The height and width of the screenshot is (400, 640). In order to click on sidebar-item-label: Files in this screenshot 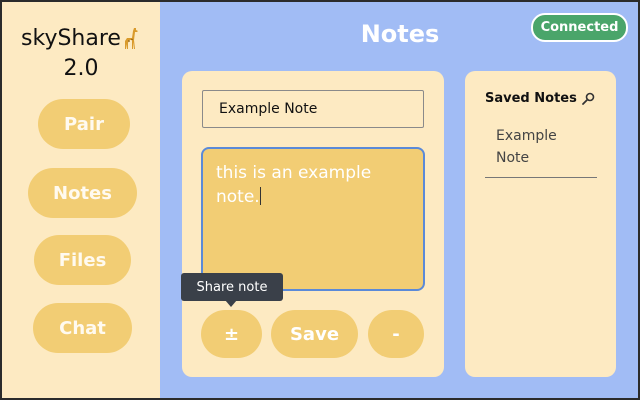, I will do `click(82, 260)`.